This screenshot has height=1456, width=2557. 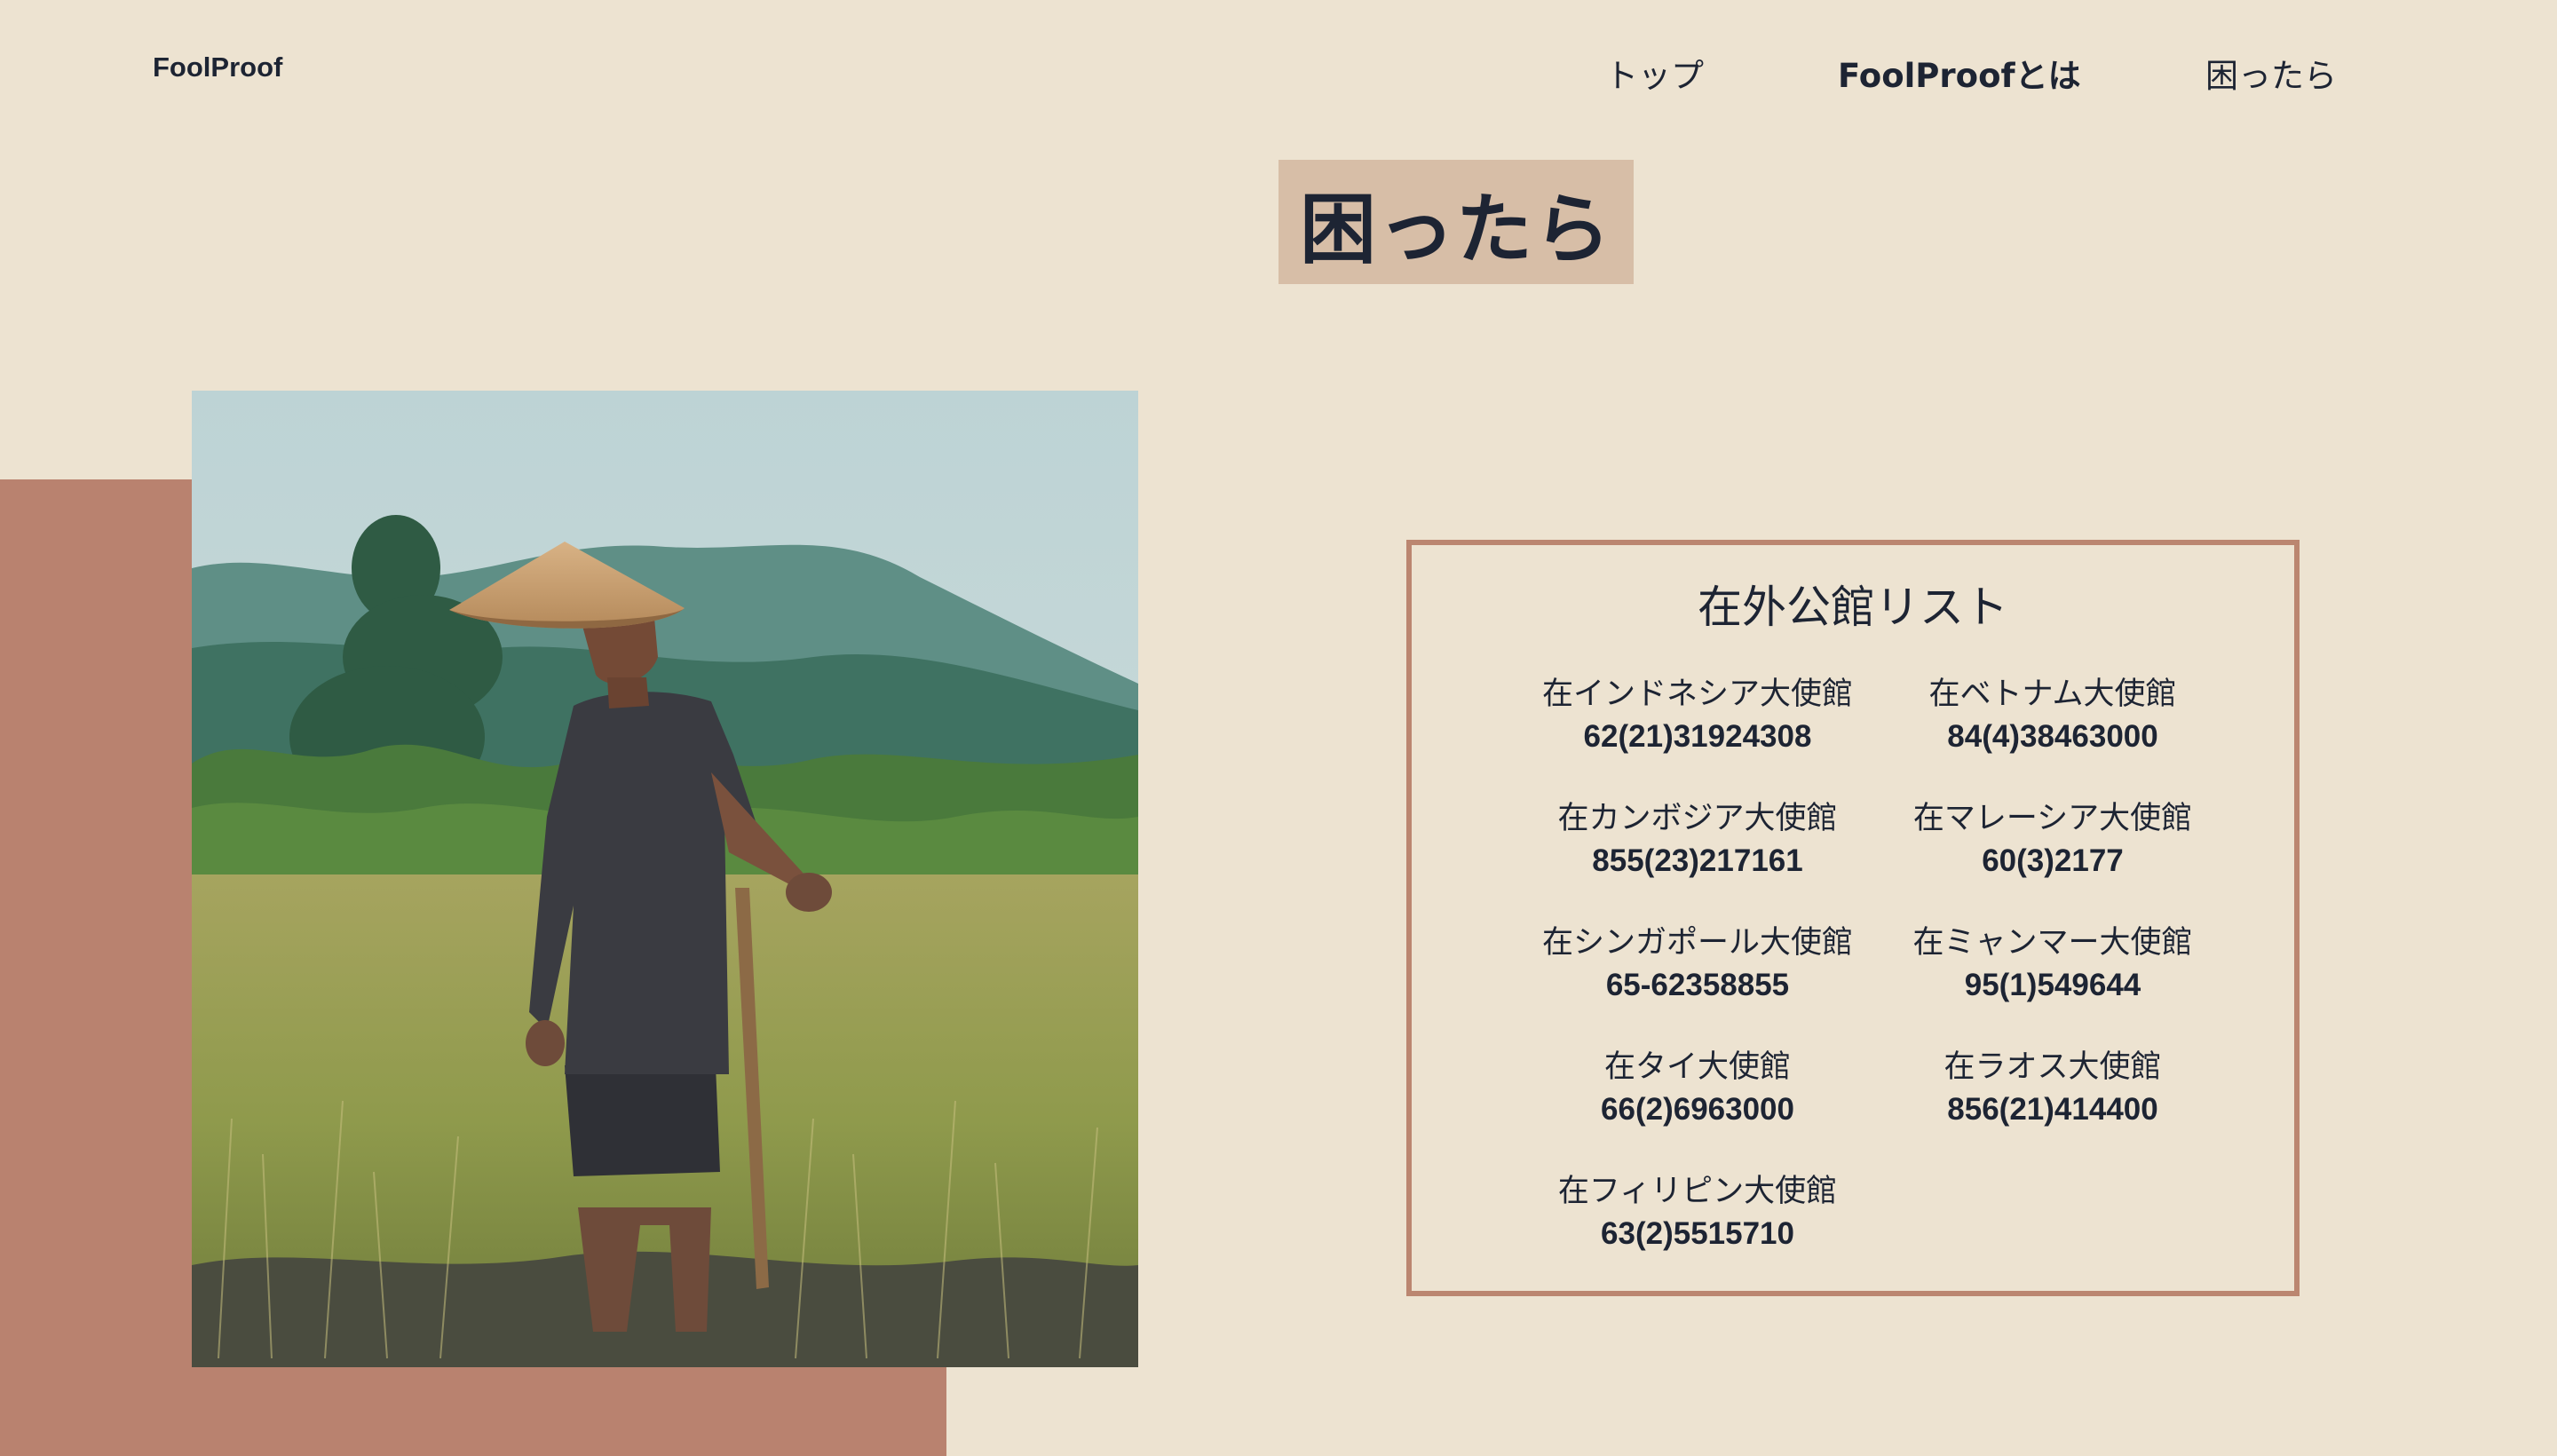 What do you see at coordinates (1697, 1191) in the screenshot?
I see `embassy-name: 在フィリピン大使館` at bounding box center [1697, 1191].